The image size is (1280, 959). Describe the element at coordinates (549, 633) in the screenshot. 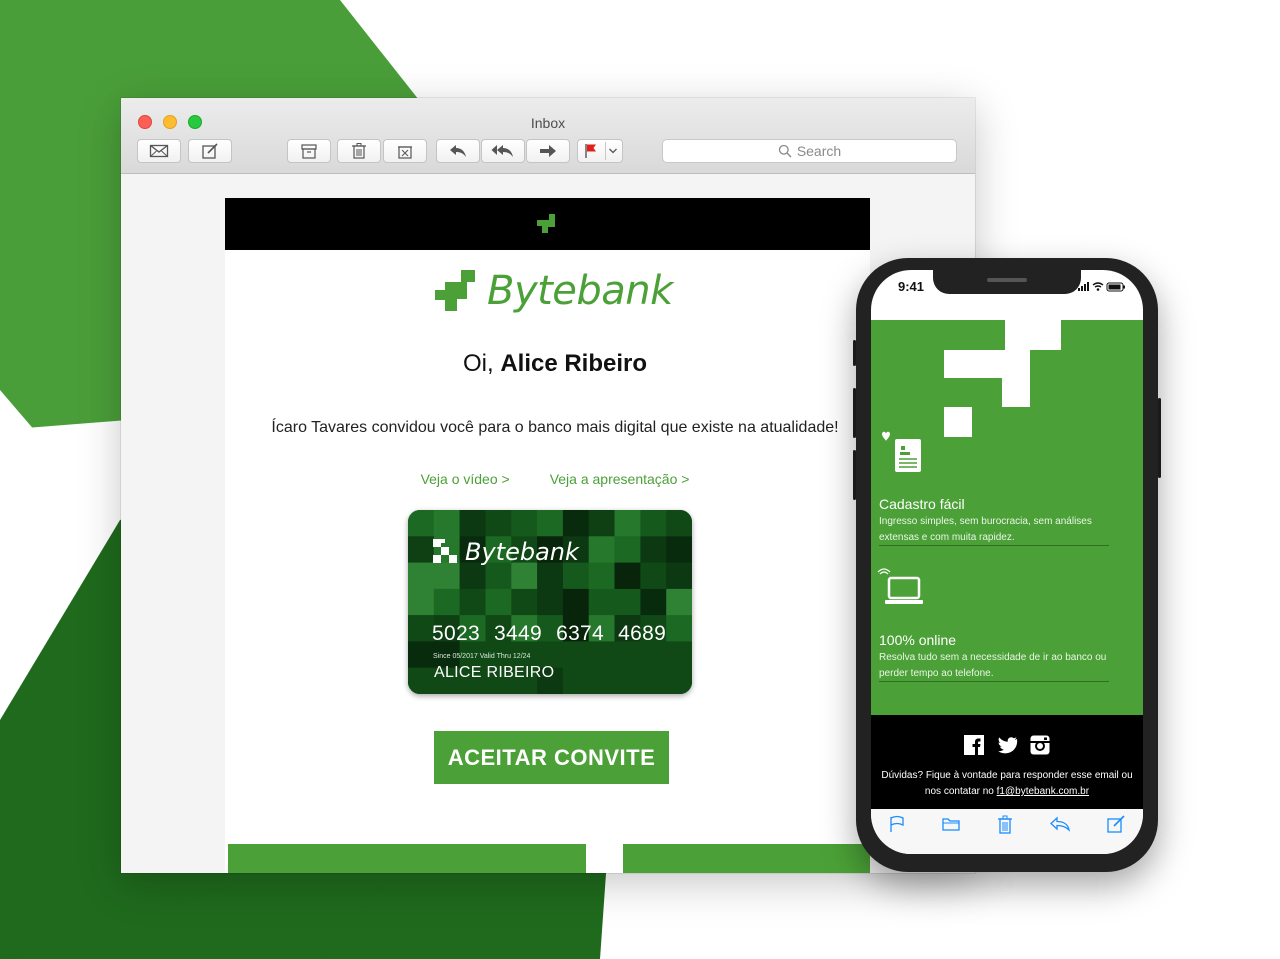

I see `card-number: 5023 3449 6374 4689` at that location.